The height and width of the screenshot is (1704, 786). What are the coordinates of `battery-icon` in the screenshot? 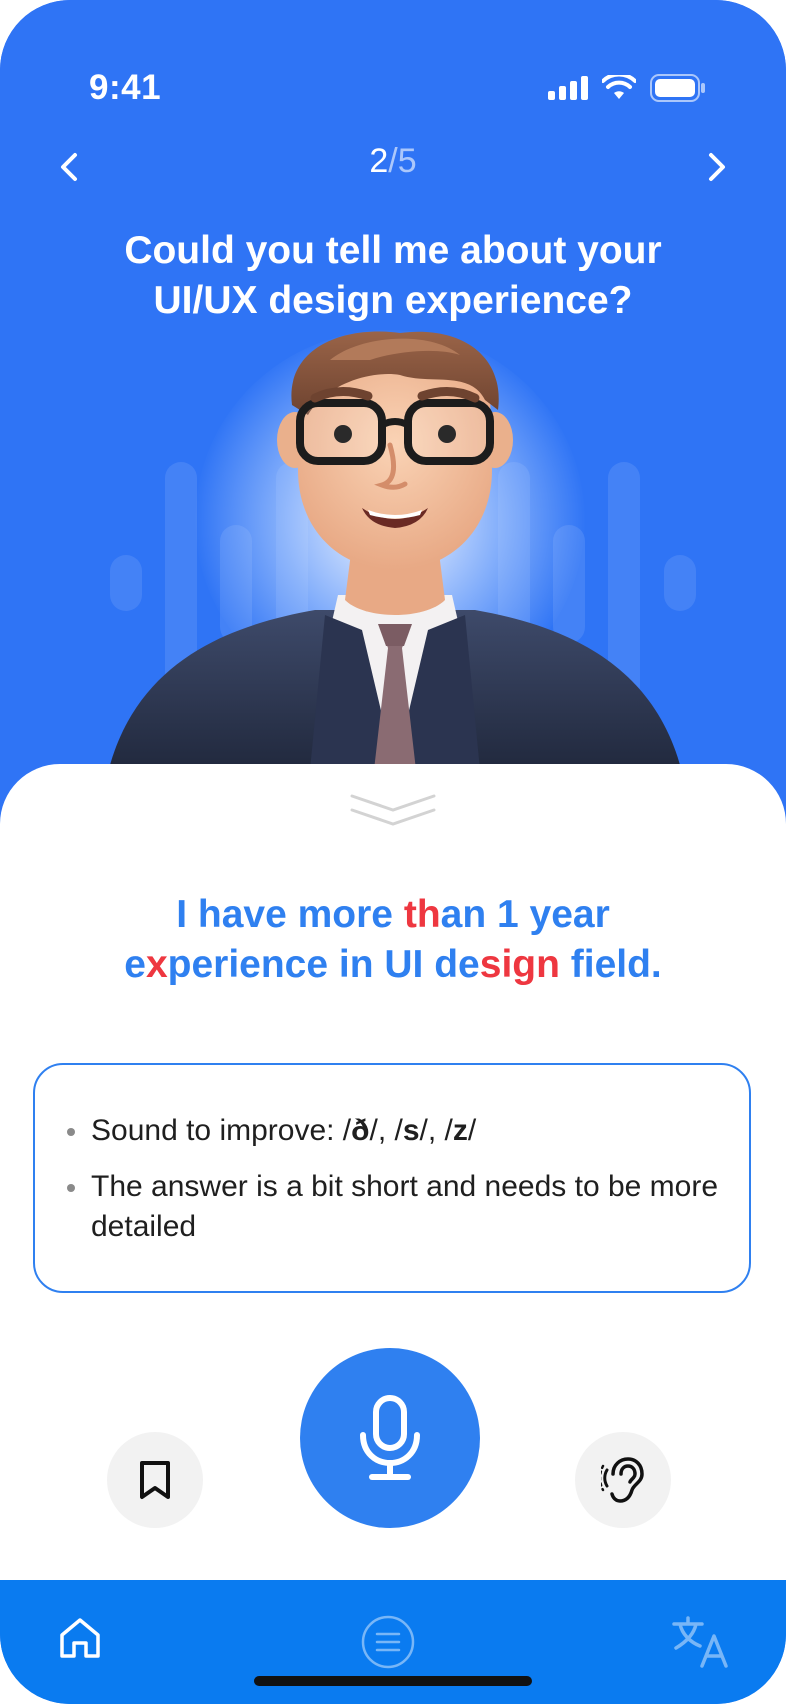 It's located at (677, 88).